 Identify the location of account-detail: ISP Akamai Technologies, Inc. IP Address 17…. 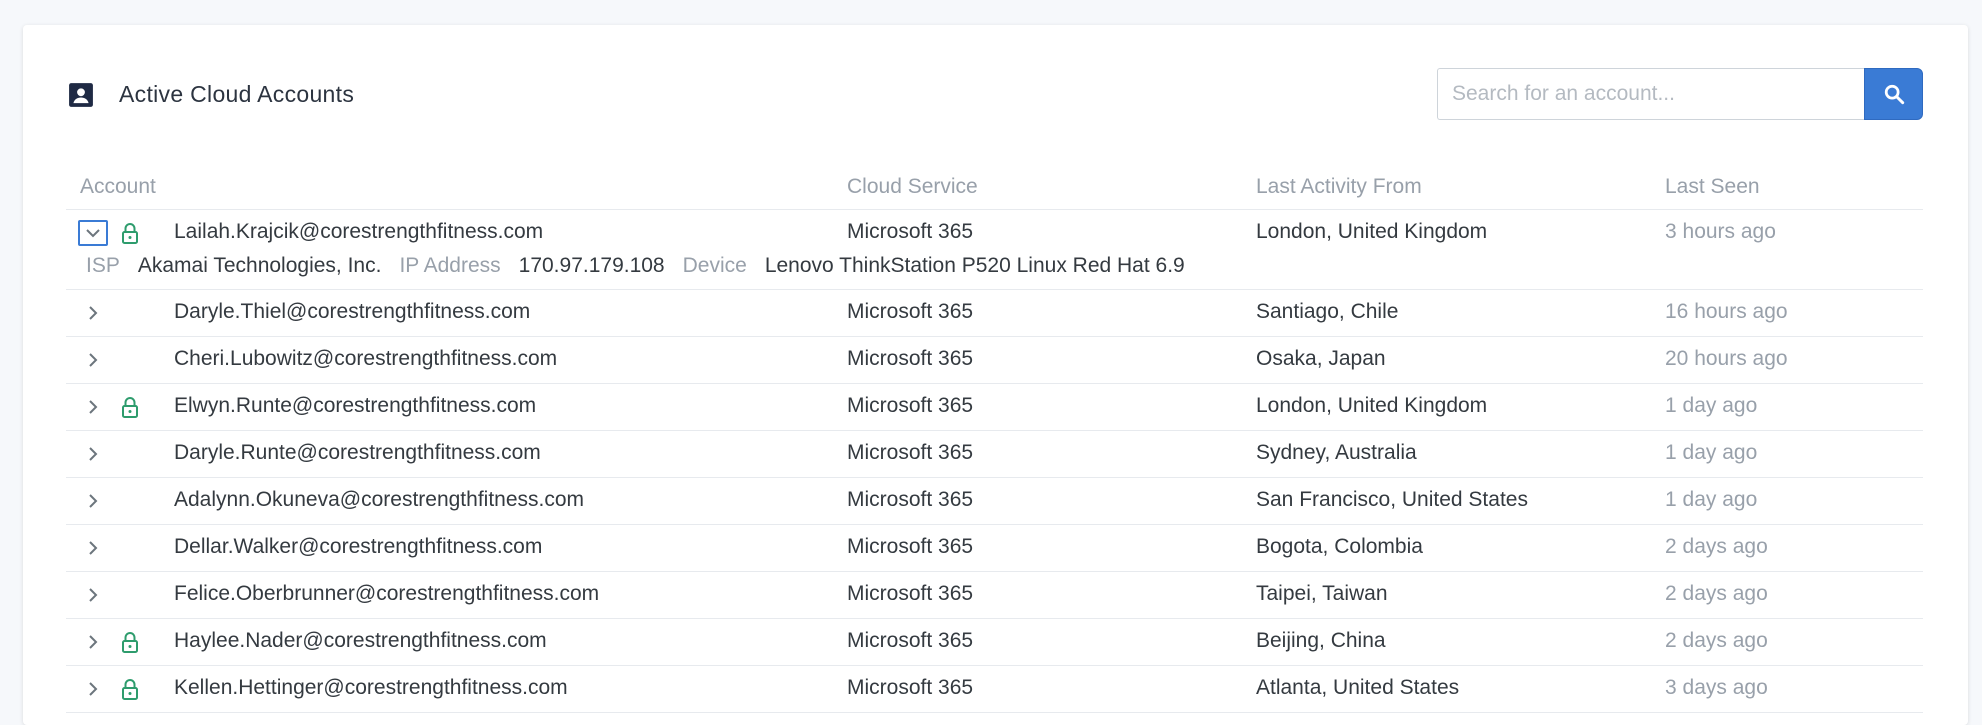
(644, 266).